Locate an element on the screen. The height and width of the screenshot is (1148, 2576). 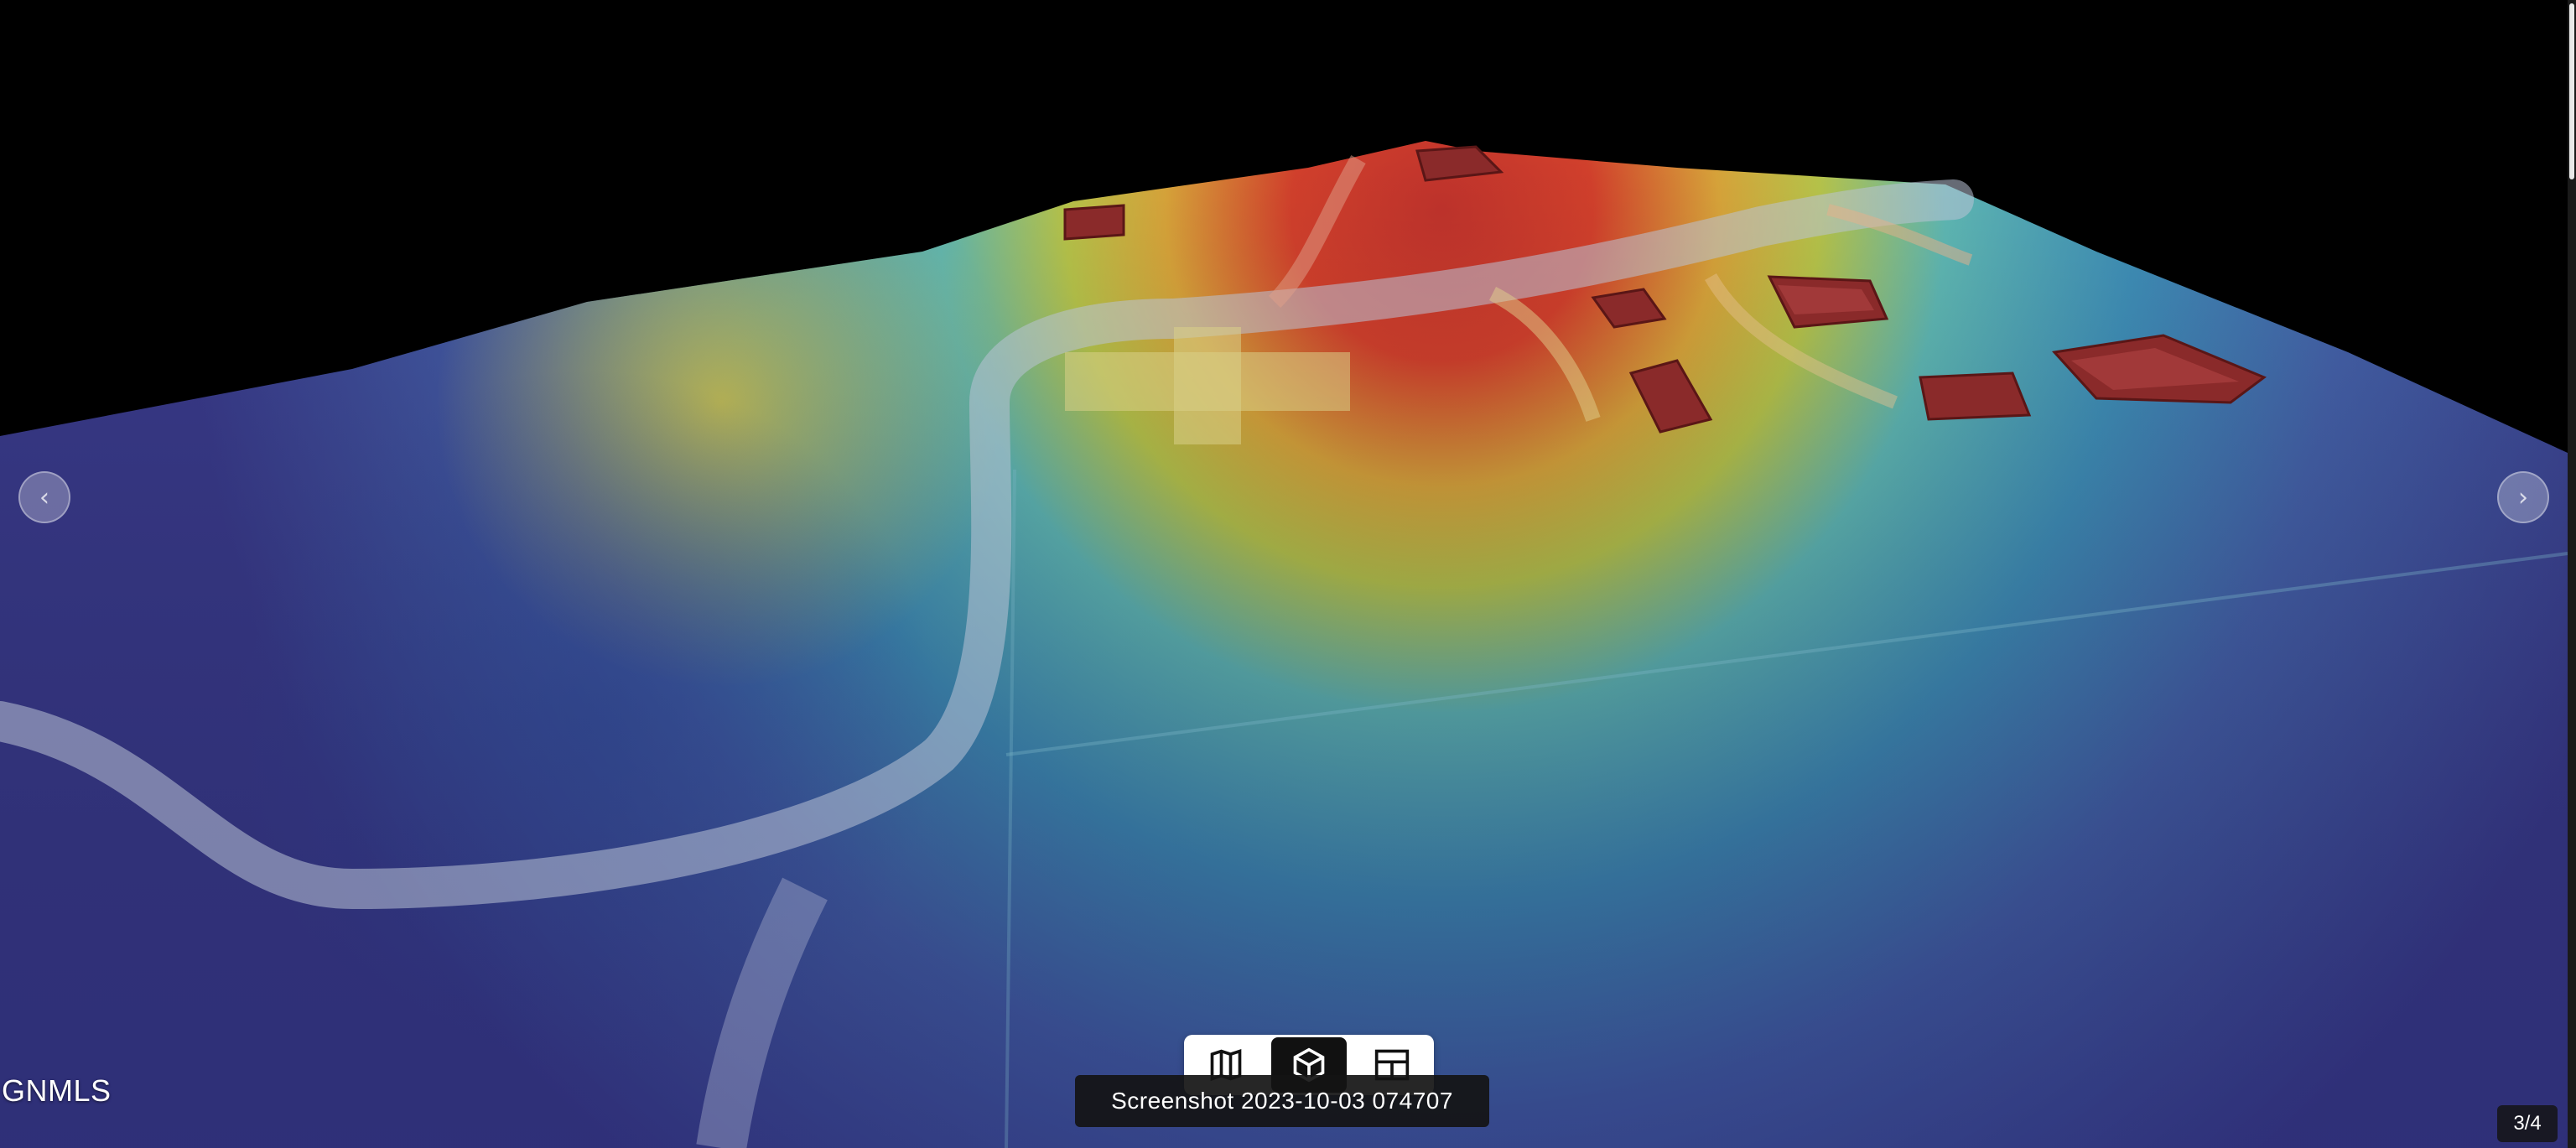
previous-image-button: ‹ is located at coordinates (44, 497).